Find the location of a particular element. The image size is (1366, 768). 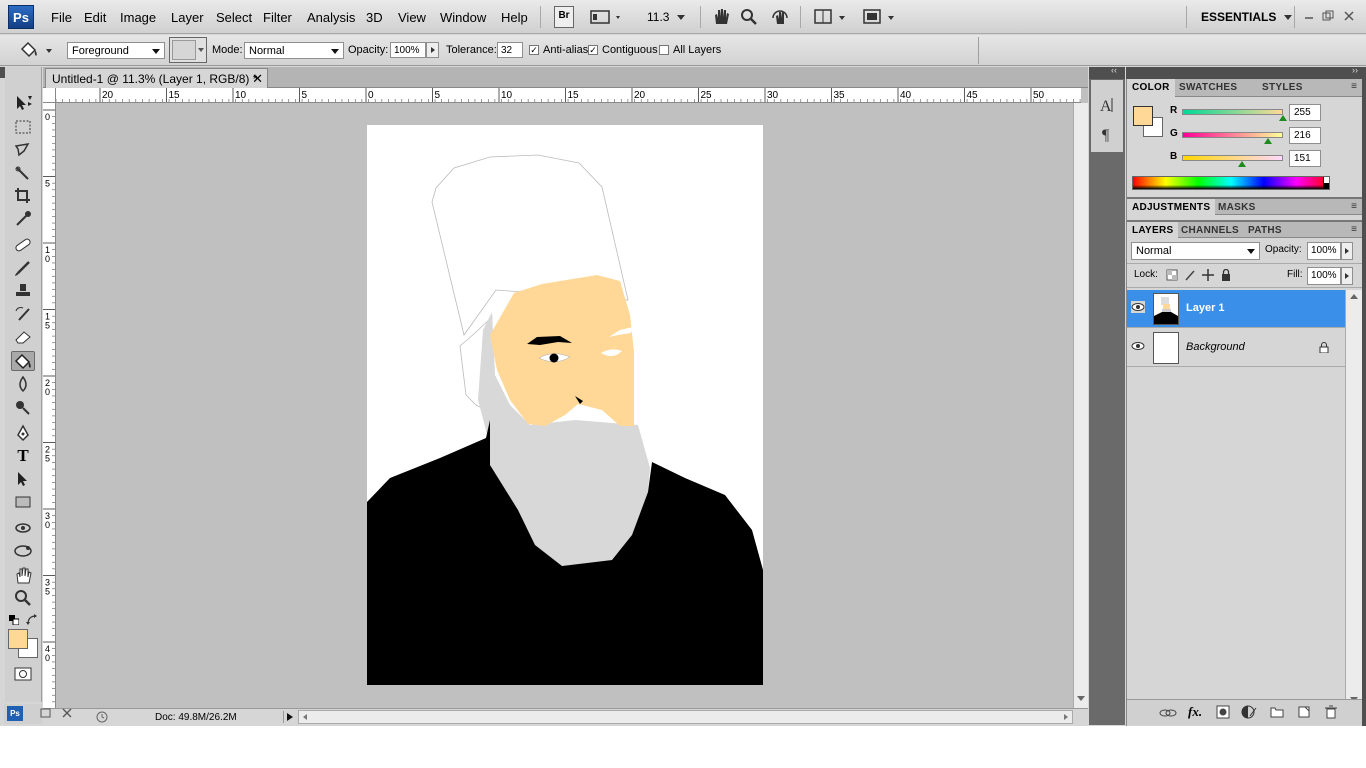

eraser-tool-icon is located at coordinates (23, 337).